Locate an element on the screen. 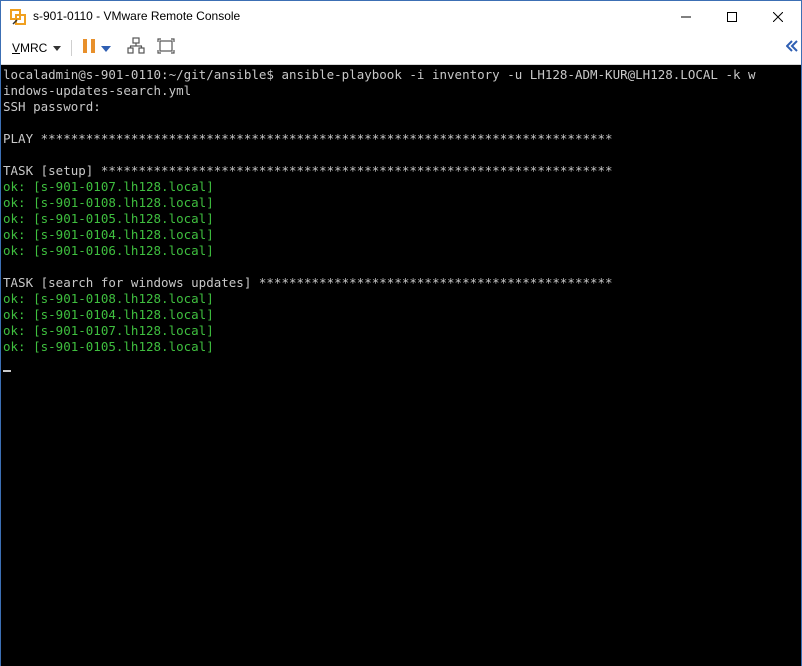 The height and width of the screenshot is (666, 802). pause-icon is located at coordinates (89, 48).